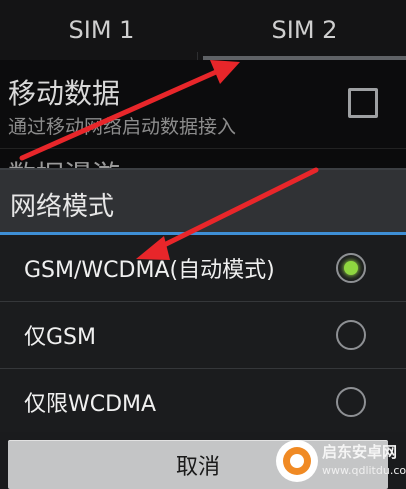  Describe the element at coordinates (203, 200) in the screenshot. I see `dialog-header: 网络模式` at that location.